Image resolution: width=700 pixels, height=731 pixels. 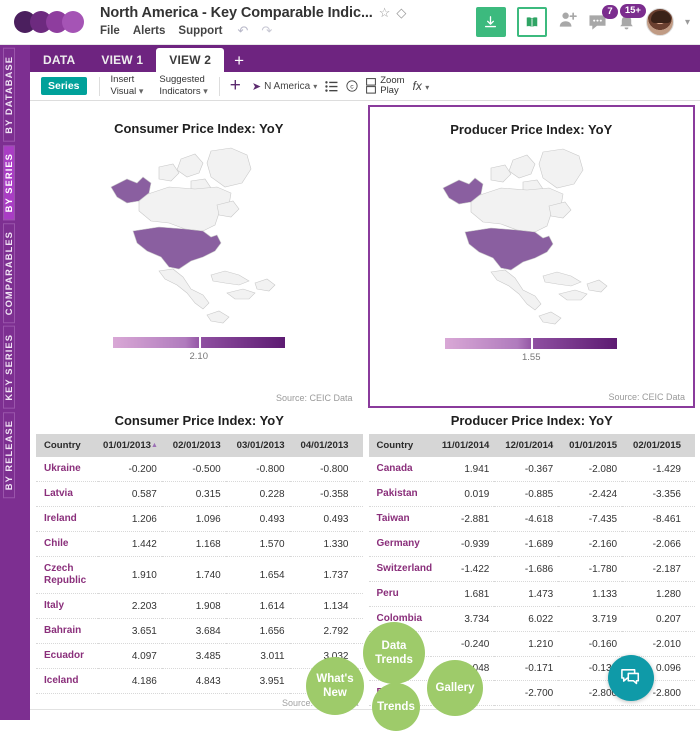 I want to click on tab-view-2: VIEW 2, so click(x=190, y=60).